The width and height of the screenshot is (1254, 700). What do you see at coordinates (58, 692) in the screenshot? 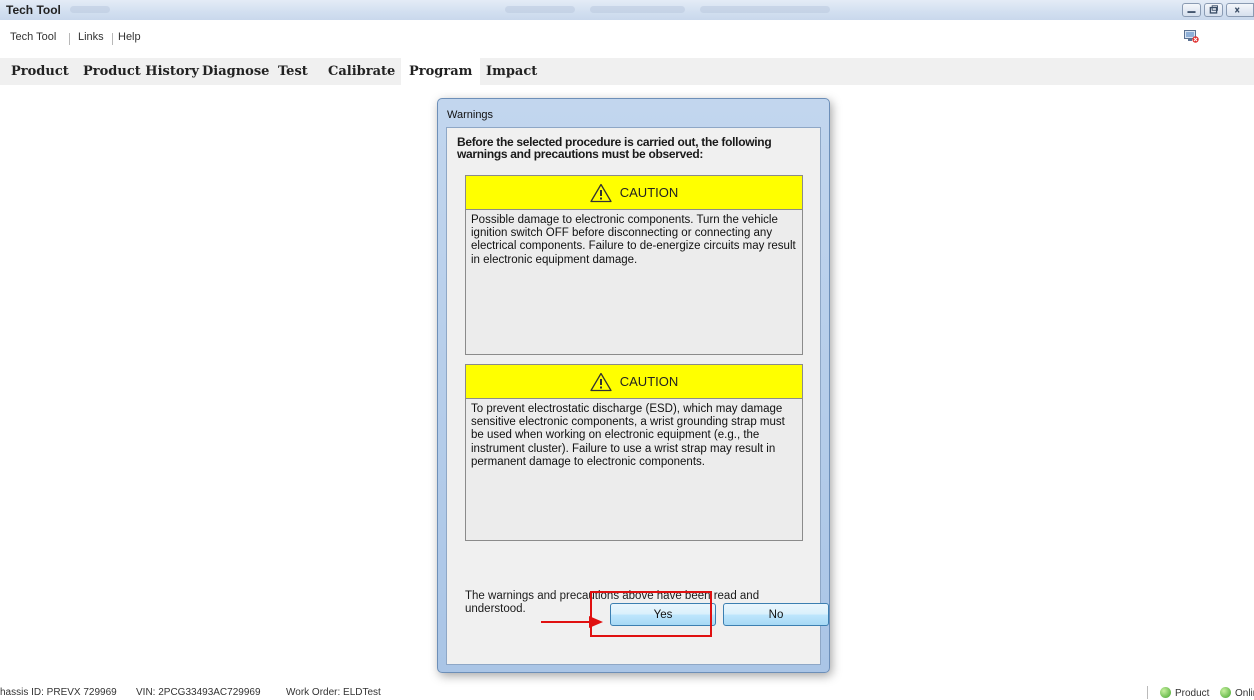
I see `status-chassis-id: hassis ID: PREVX 729969` at bounding box center [58, 692].